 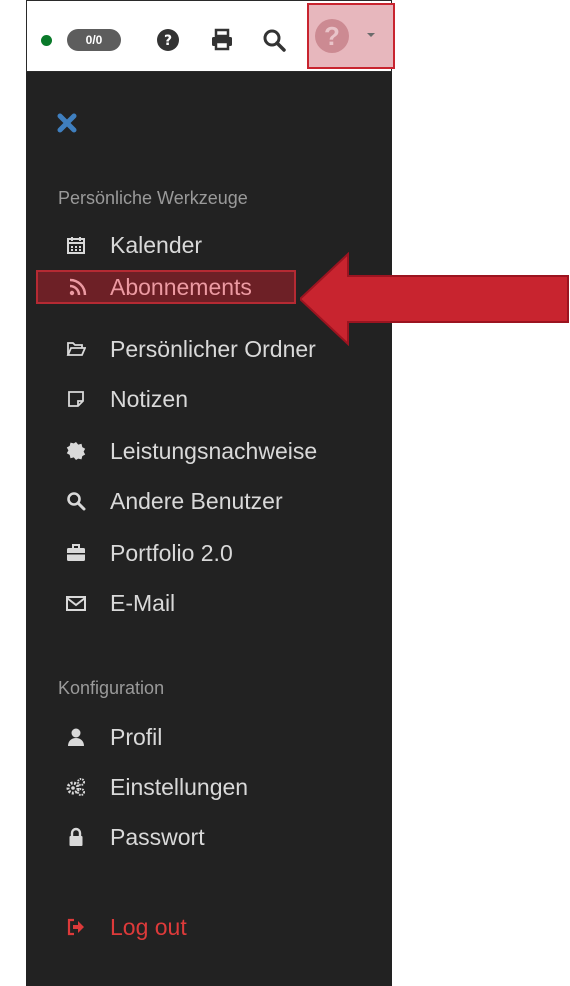 I want to click on sign-out-icon, so click(x=75, y=927).